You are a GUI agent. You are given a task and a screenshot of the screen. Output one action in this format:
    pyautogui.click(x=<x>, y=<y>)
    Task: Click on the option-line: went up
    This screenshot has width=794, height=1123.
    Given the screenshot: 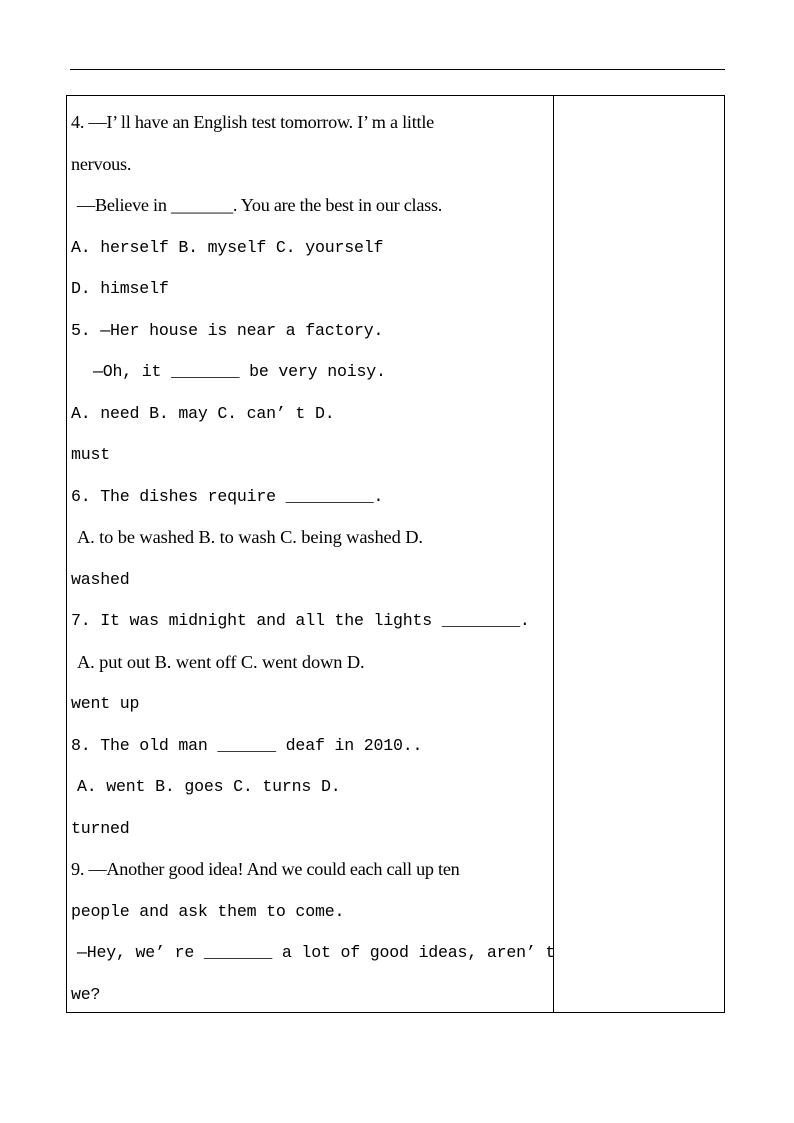 What is the action you would take?
    pyautogui.click(x=105, y=703)
    